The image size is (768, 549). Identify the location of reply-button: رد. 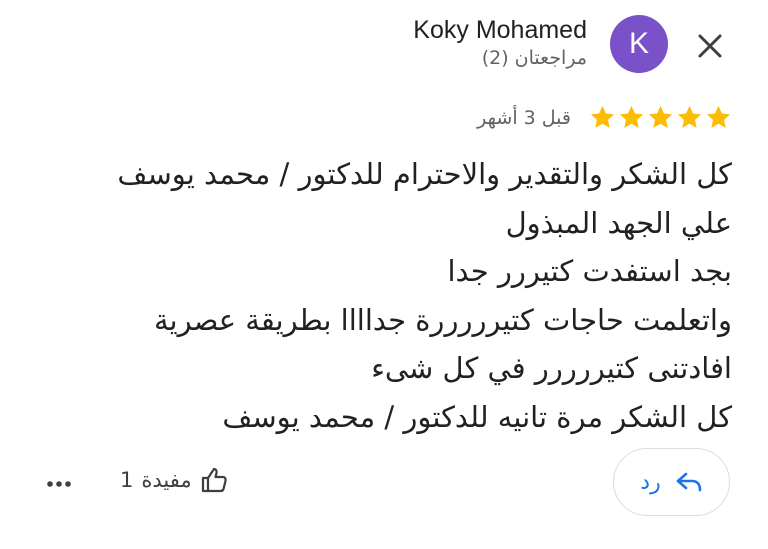
(671, 482).